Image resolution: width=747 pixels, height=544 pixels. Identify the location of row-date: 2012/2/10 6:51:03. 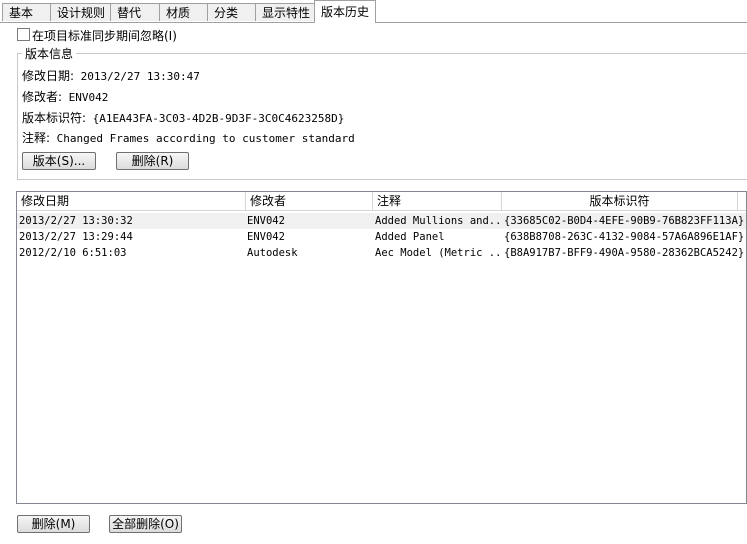
(73, 253).